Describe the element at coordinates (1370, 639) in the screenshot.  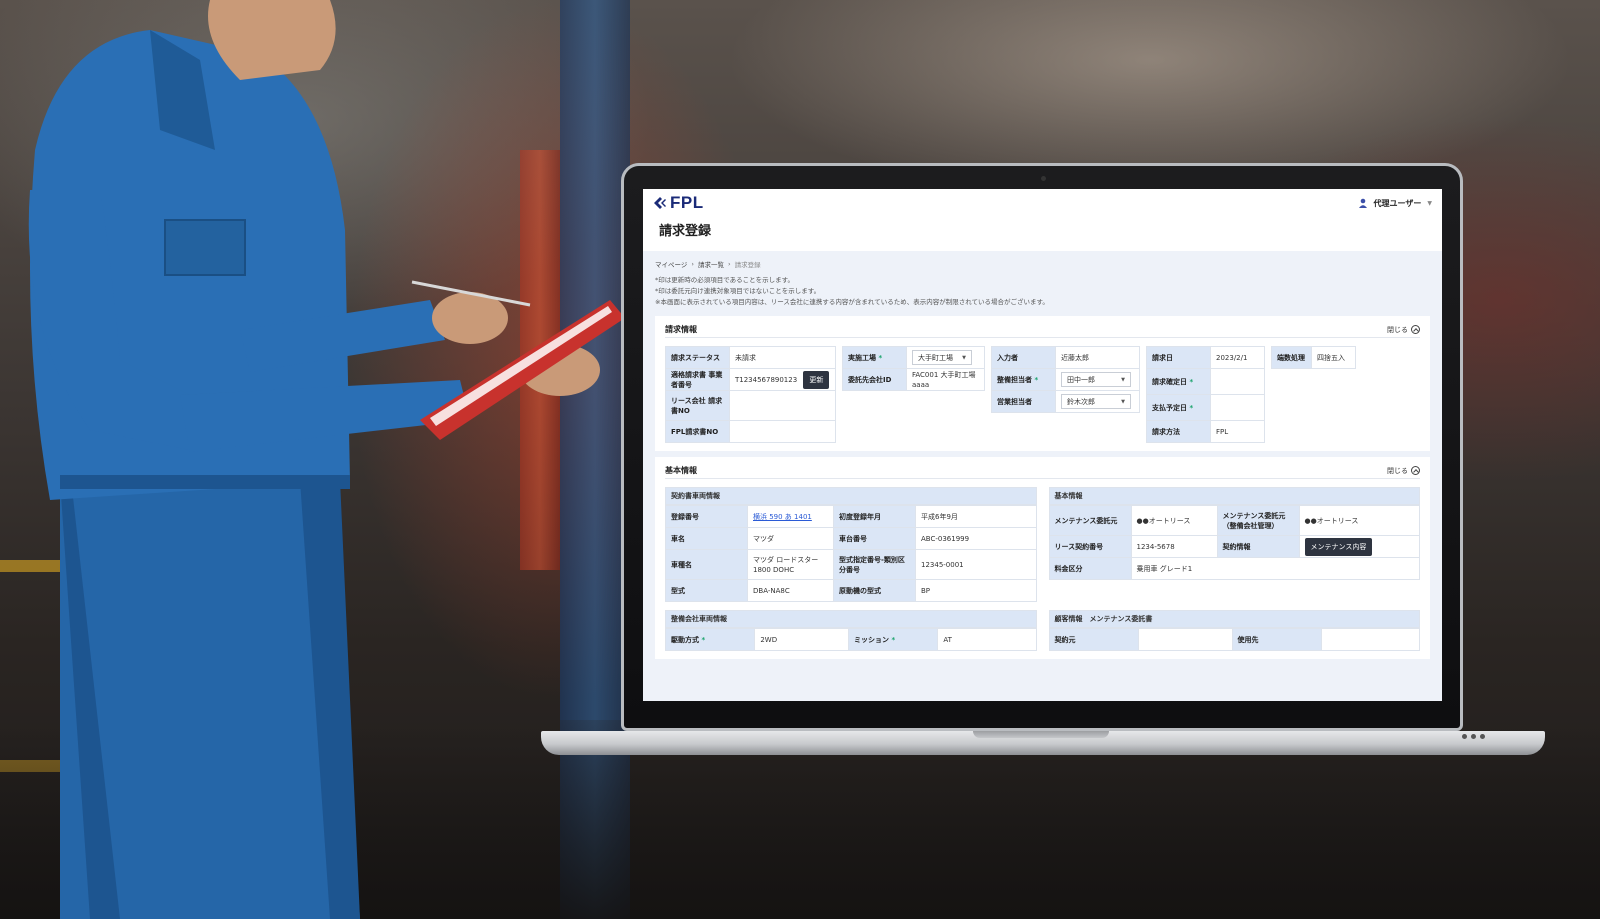
I see `user-value` at that location.